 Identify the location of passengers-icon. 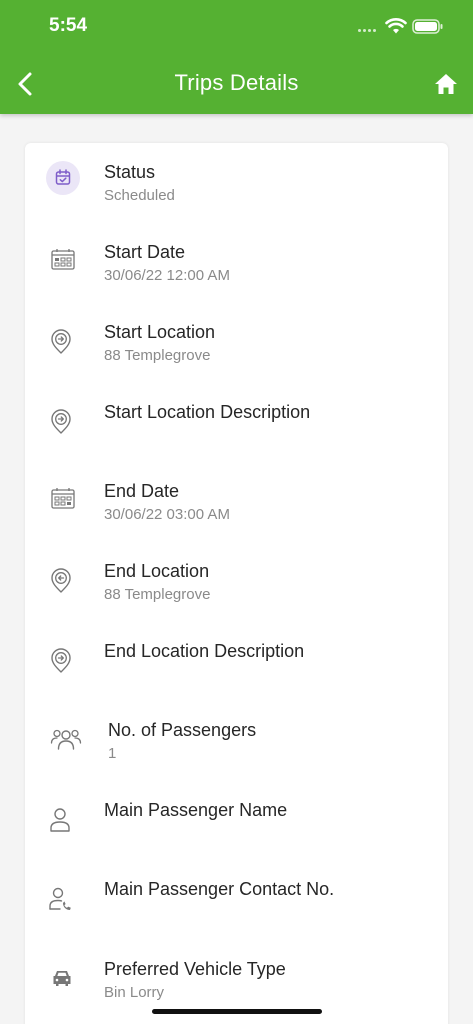
(66, 739).